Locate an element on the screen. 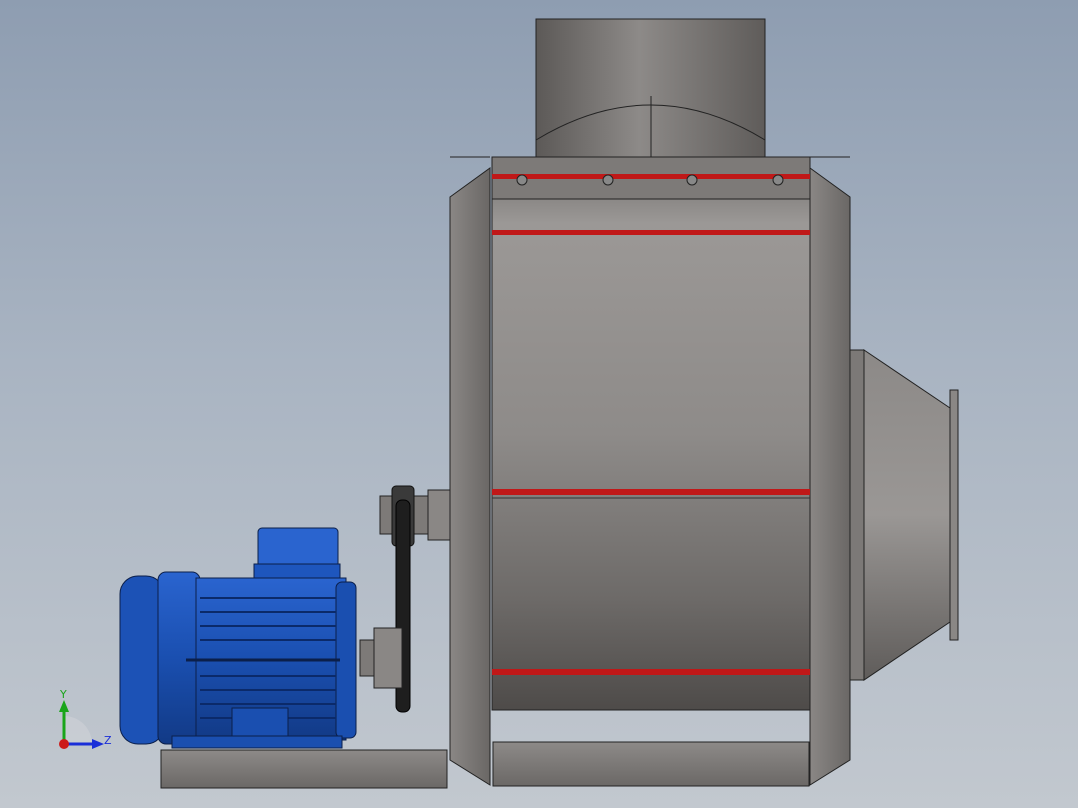 This screenshot has height=808, width=1078. y-axis-label: Y is located at coordinates (63, 694).